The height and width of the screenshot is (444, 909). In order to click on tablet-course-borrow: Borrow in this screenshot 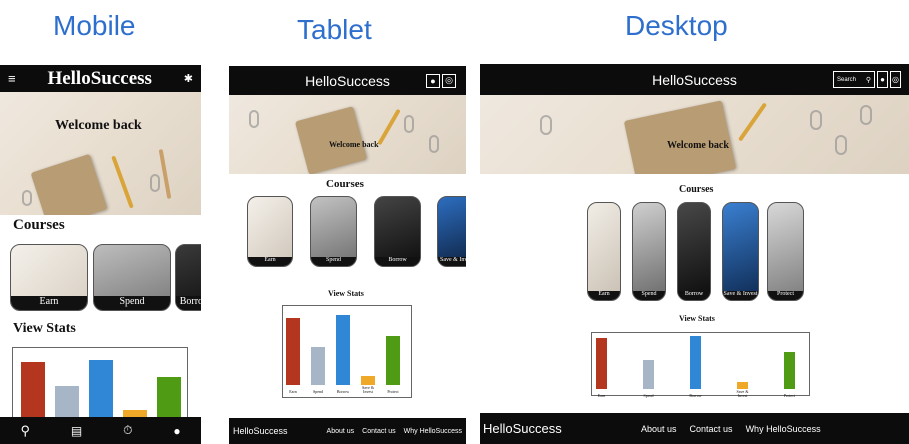, I will do `click(397, 231)`.